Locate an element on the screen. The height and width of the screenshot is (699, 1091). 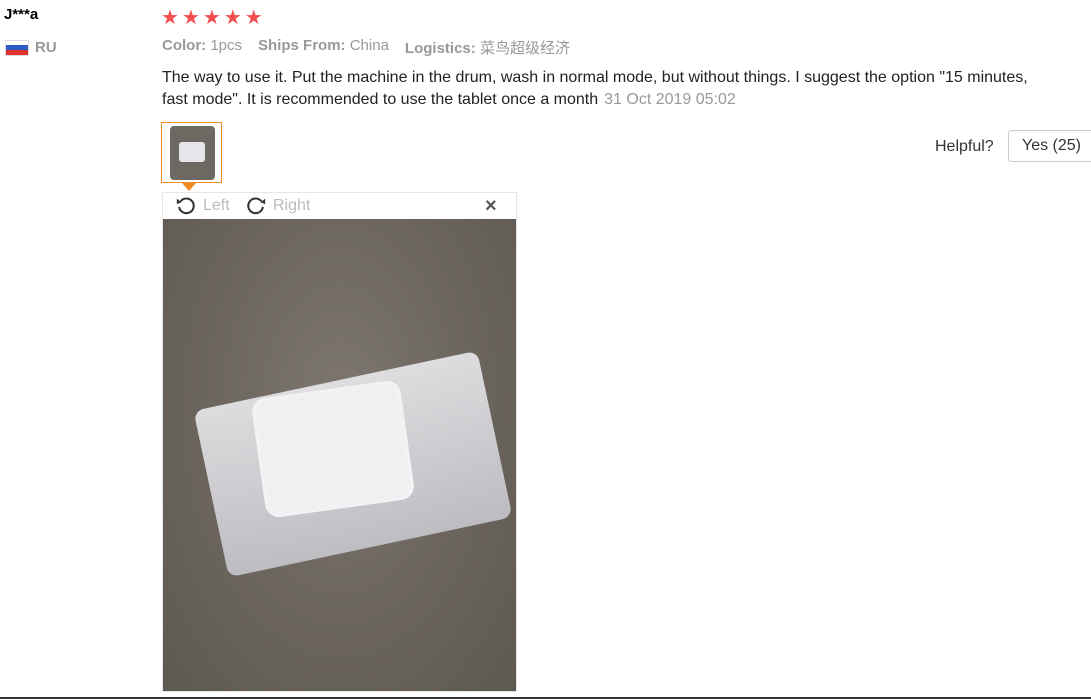
reviewer-country: RU is located at coordinates (31, 47).